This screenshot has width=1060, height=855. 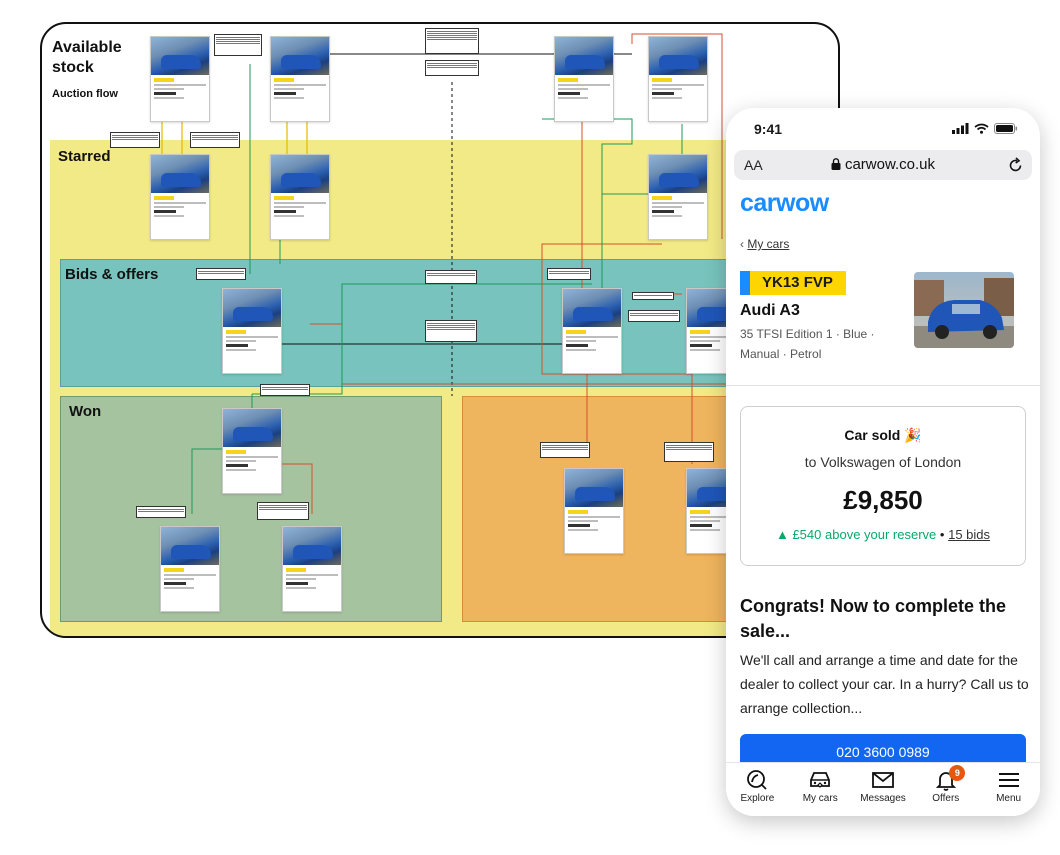 I want to click on sale-buyer: to Volkswagen of London, so click(x=883, y=462).